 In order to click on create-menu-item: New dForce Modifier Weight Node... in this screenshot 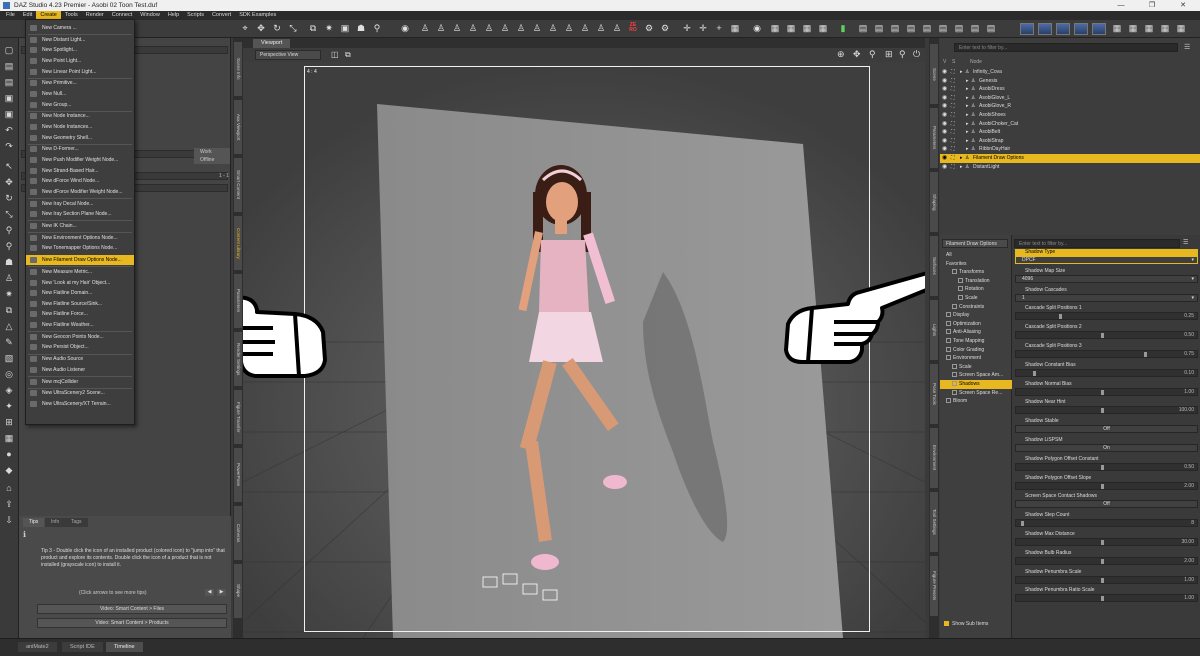, I will do `click(80, 192)`.